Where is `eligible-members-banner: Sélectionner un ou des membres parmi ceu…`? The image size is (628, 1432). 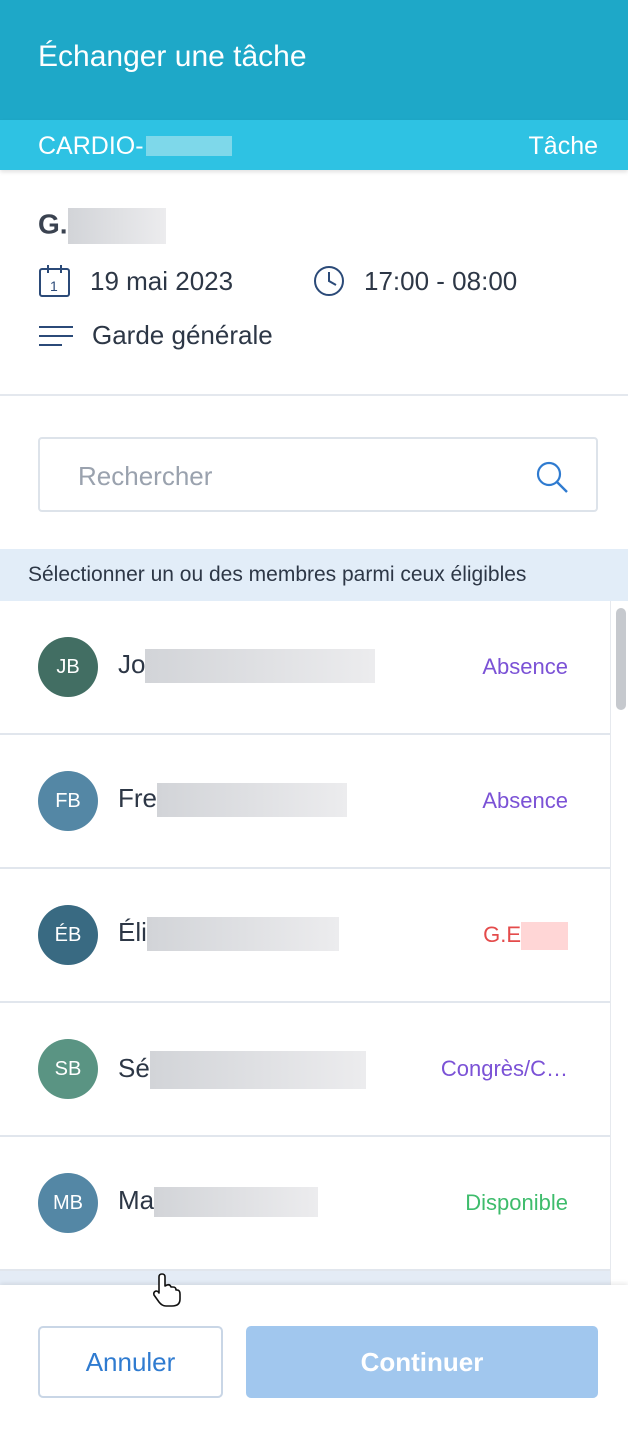 eligible-members-banner: Sélectionner un ou des membres parmi ceu… is located at coordinates (314, 575).